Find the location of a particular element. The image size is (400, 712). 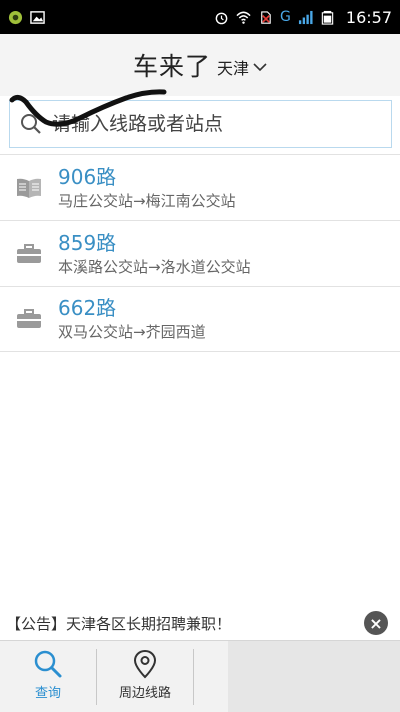

search-box is located at coordinates (200, 124).